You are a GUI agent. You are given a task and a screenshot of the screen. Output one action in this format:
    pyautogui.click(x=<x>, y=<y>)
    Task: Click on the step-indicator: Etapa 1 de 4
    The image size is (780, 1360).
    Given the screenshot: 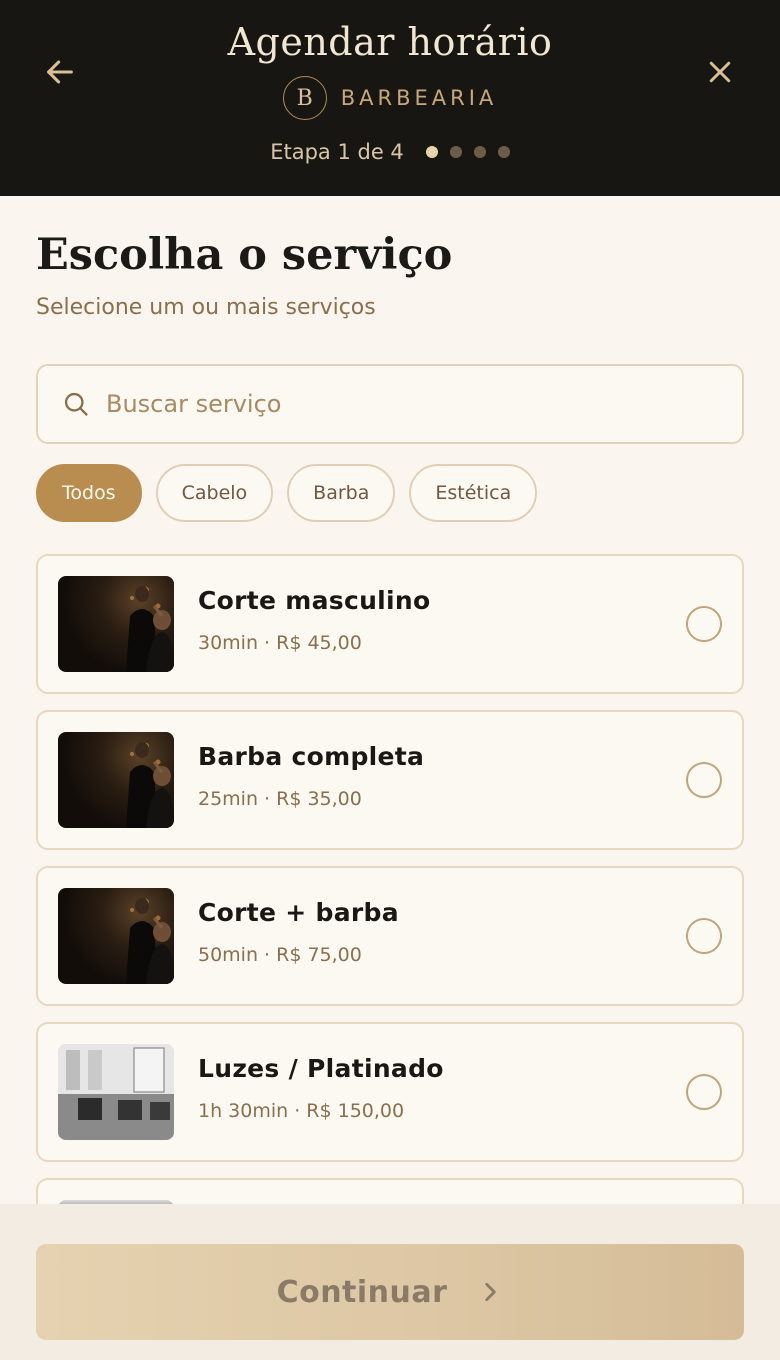 What is the action you would take?
    pyautogui.click(x=390, y=152)
    